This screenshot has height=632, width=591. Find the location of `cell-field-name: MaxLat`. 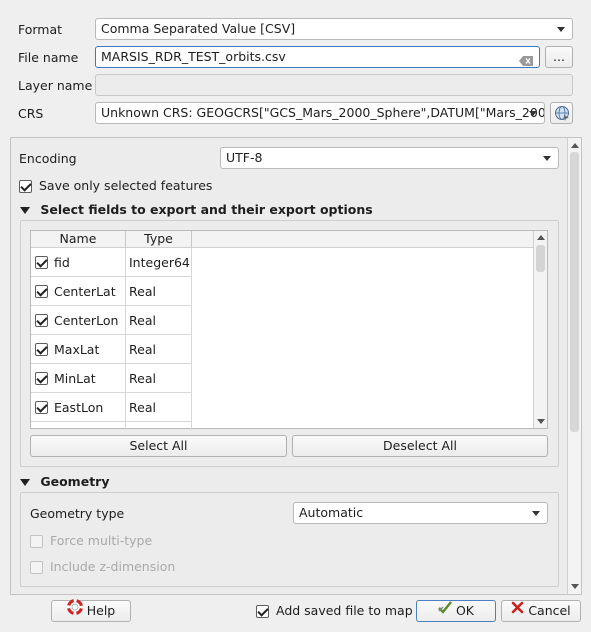

cell-field-name: MaxLat is located at coordinates (78, 349).